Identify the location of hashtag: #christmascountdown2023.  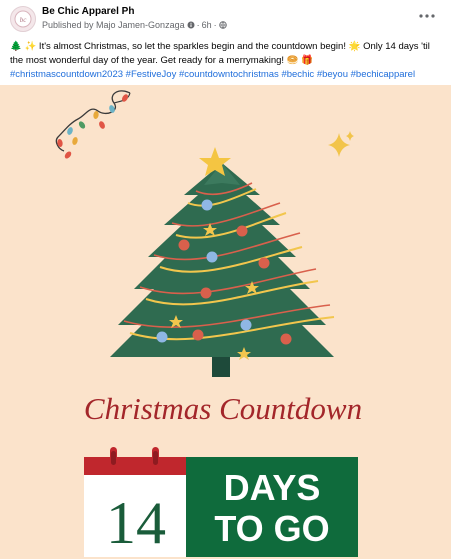
(66, 74).